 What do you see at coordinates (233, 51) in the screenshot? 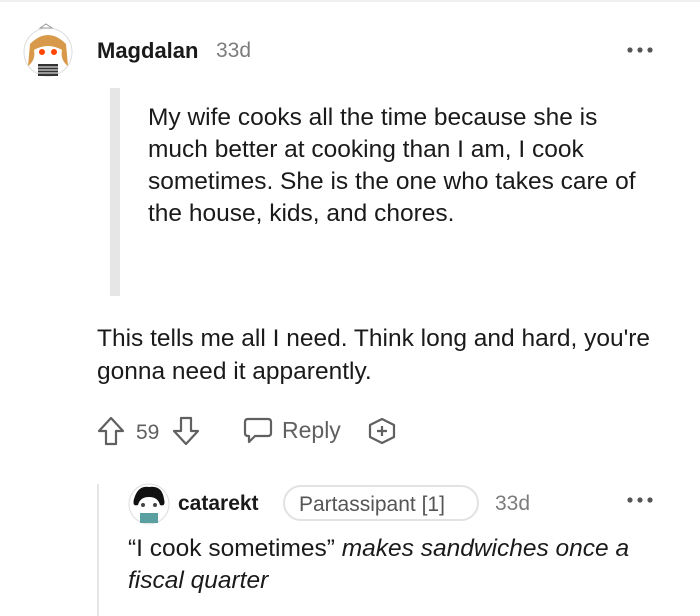
I see `comment-timestamp: 33d` at bounding box center [233, 51].